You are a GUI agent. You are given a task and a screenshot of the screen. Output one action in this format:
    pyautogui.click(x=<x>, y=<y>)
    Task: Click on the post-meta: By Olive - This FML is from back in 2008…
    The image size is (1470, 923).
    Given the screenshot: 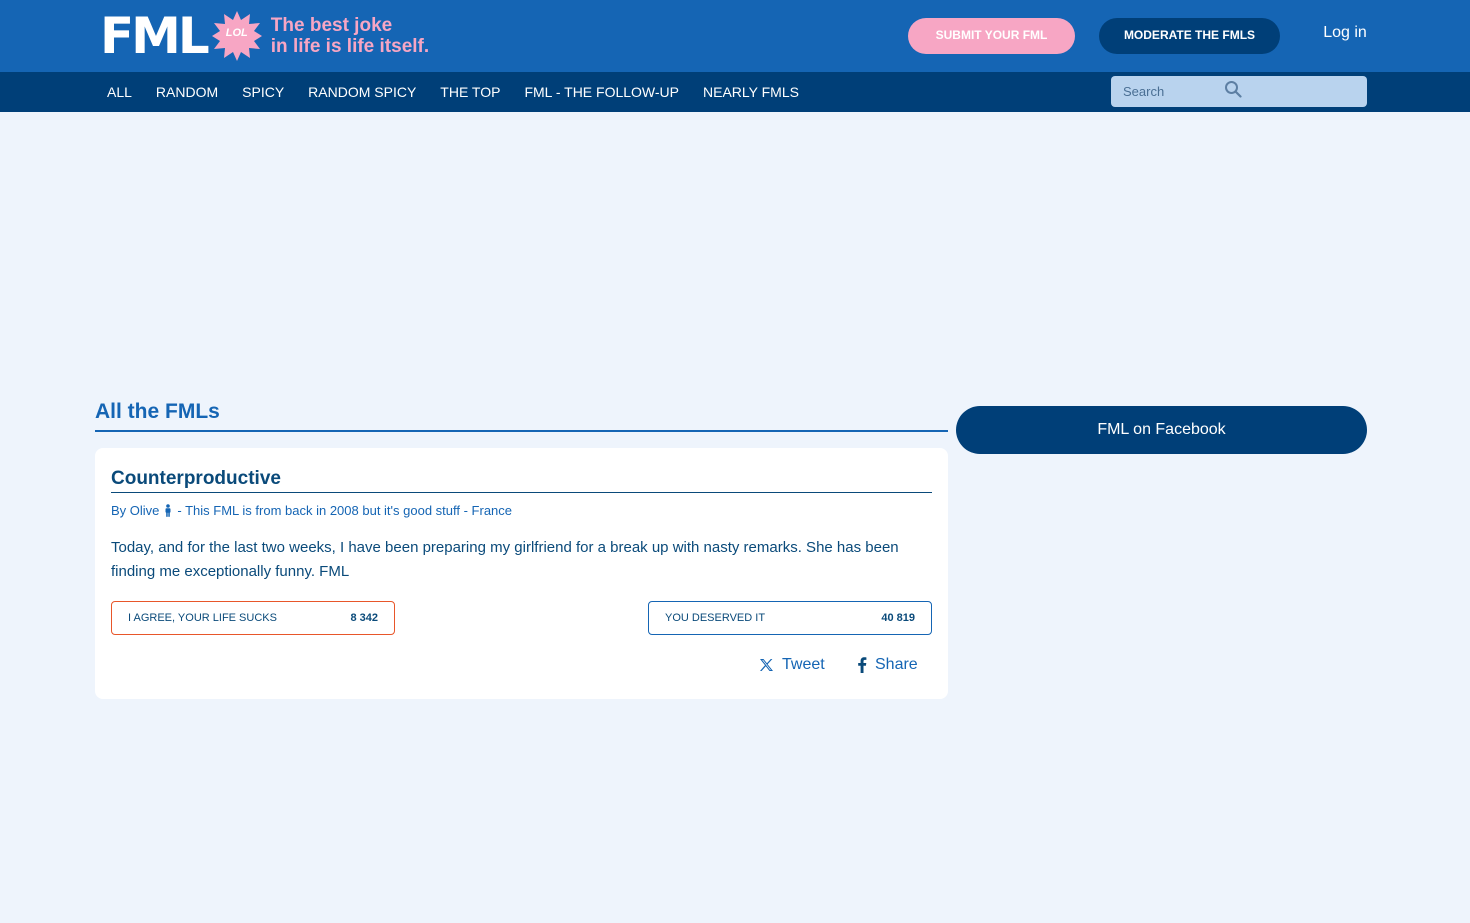 What is the action you would take?
    pyautogui.click(x=311, y=510)
    